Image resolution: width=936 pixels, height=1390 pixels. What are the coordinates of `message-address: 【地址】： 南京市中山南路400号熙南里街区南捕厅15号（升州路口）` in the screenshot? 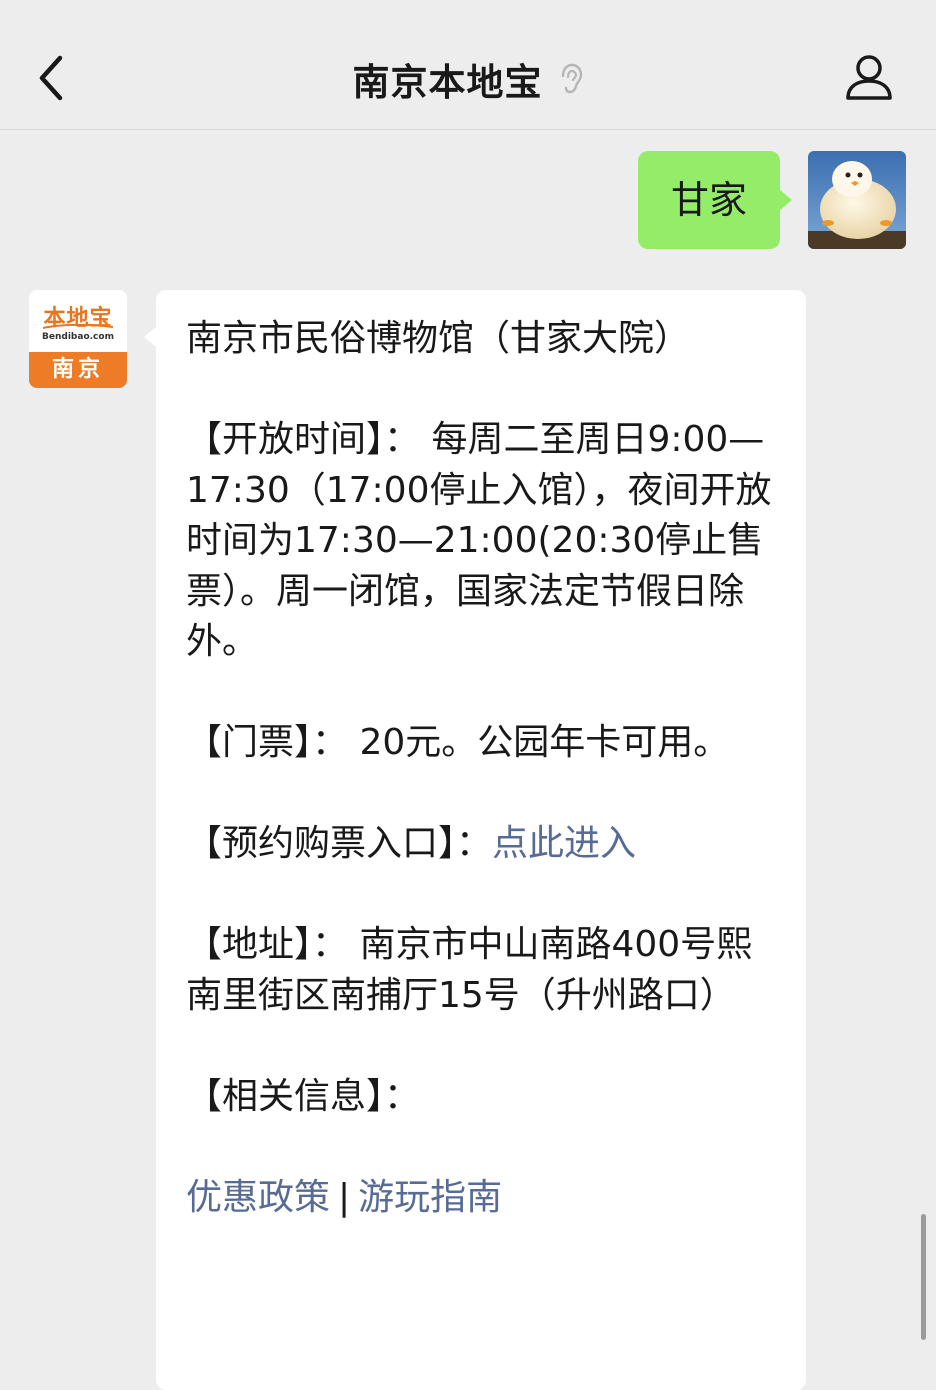 It's located at (469, 970).